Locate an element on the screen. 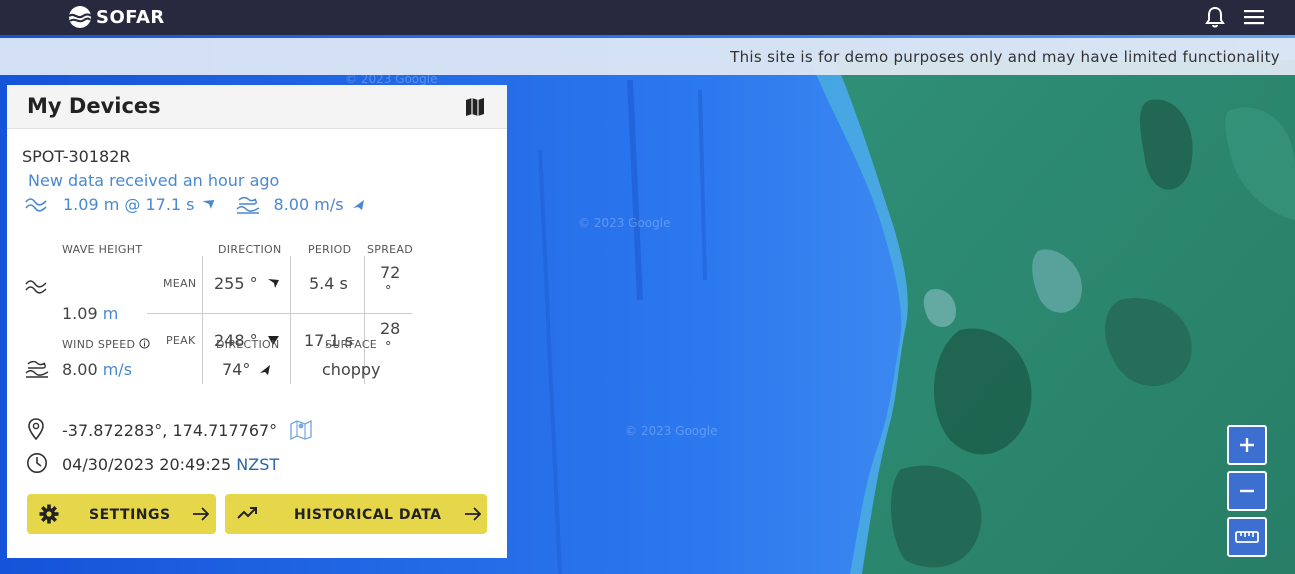 The width and height of the screenshot is (1295, 574). row-mean-label: MEAN is located at coordinates (180, 283).